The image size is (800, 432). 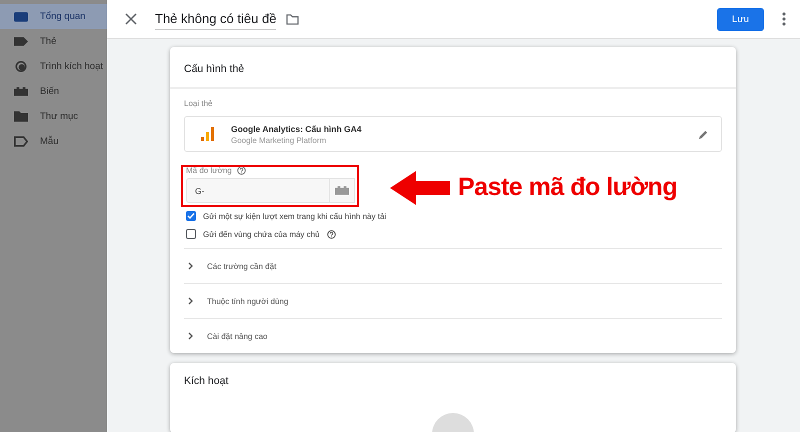 I want to click on sidebar-item: Trình kích hoạt, so click(x=53, y=66).